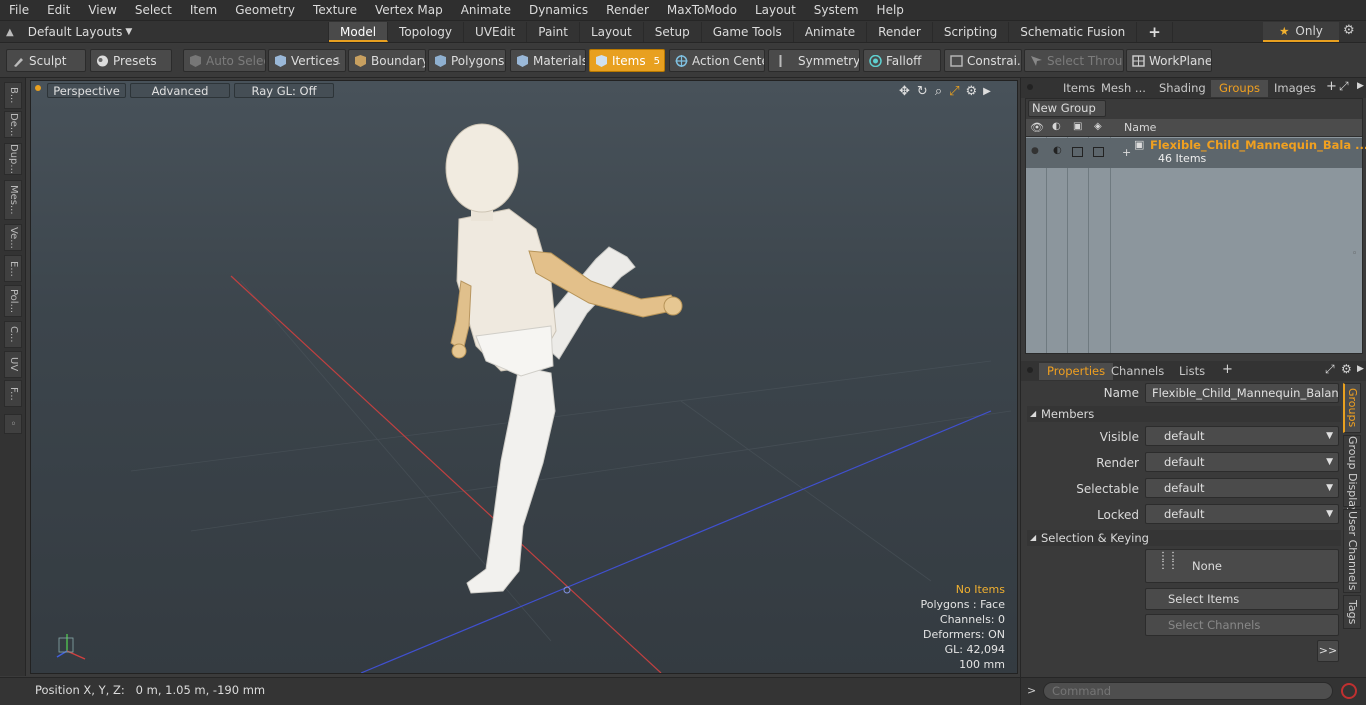 The height and width of the screenshot is (705, 1366). What do you see at coordinates (1067, 108) in the screenshot?
I see `new-group-button: New Group` at bounding box center [1067, 108].